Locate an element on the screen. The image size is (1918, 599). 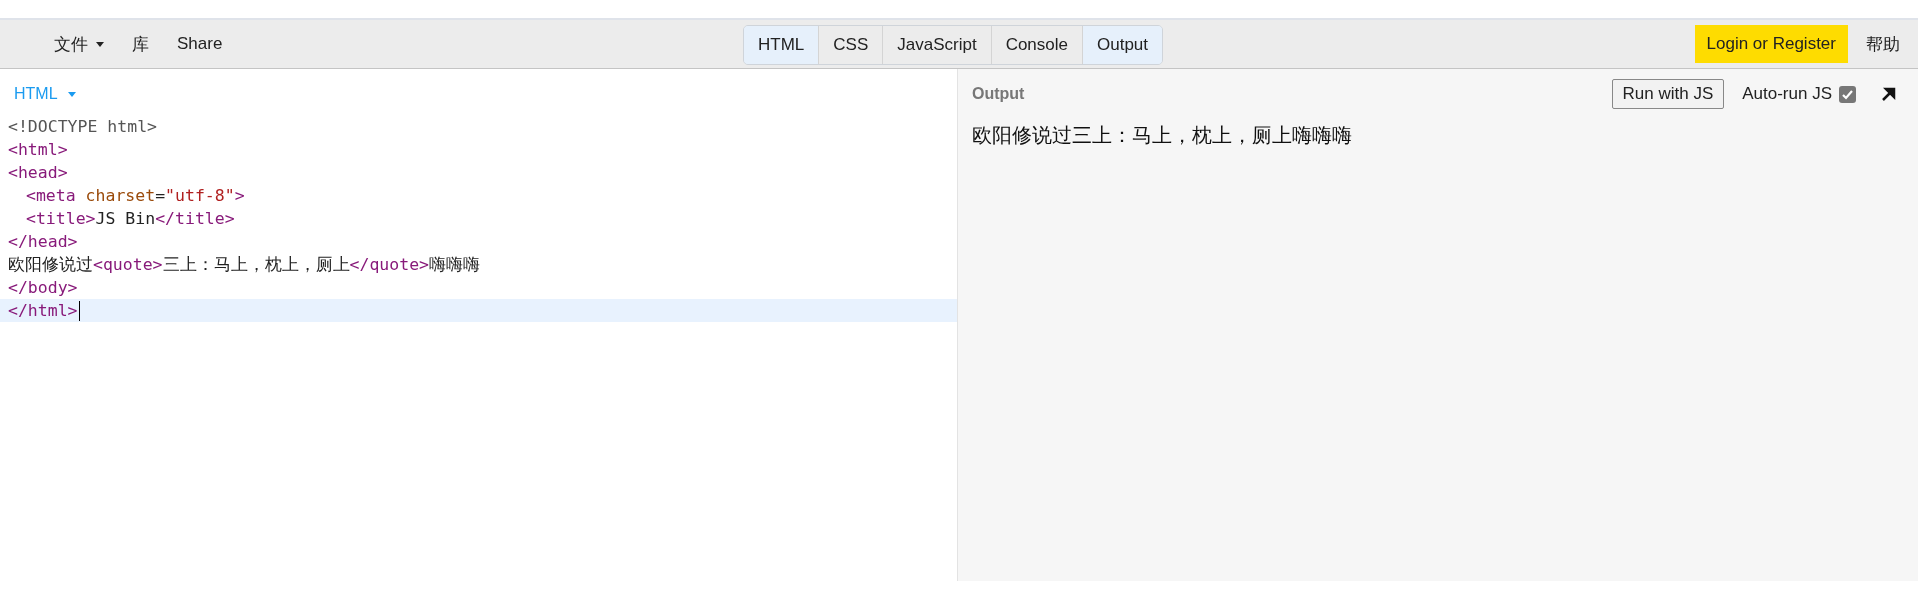
code-line: <title>JS Bin</title> is located at coordinates (130, 219).